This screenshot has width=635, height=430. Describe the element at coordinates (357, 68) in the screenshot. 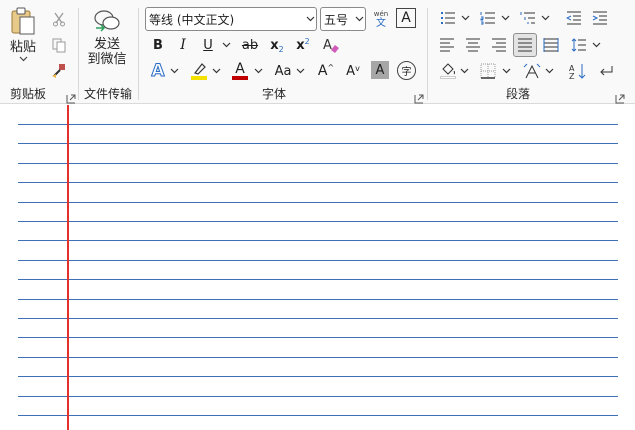

I see `caret-down-icon: v` at that location.